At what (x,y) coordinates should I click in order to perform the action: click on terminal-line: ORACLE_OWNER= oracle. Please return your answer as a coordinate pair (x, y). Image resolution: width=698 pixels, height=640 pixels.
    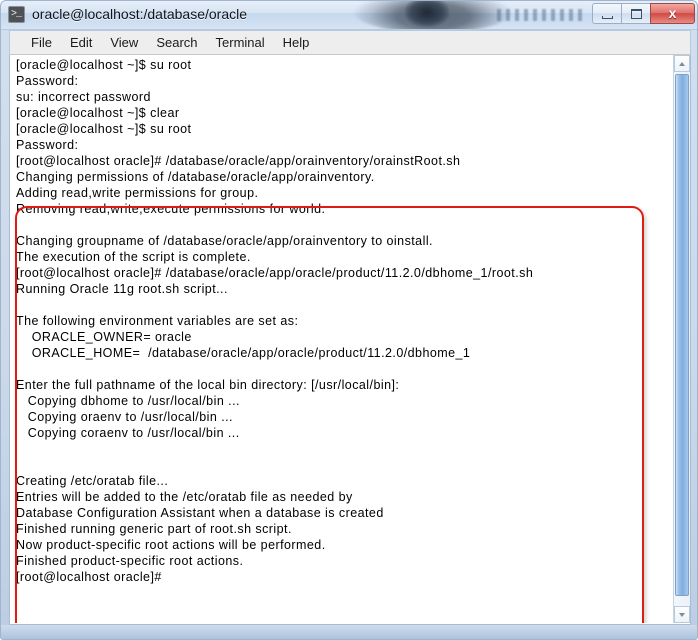
    Looking at the image, I should click on (104, 337).